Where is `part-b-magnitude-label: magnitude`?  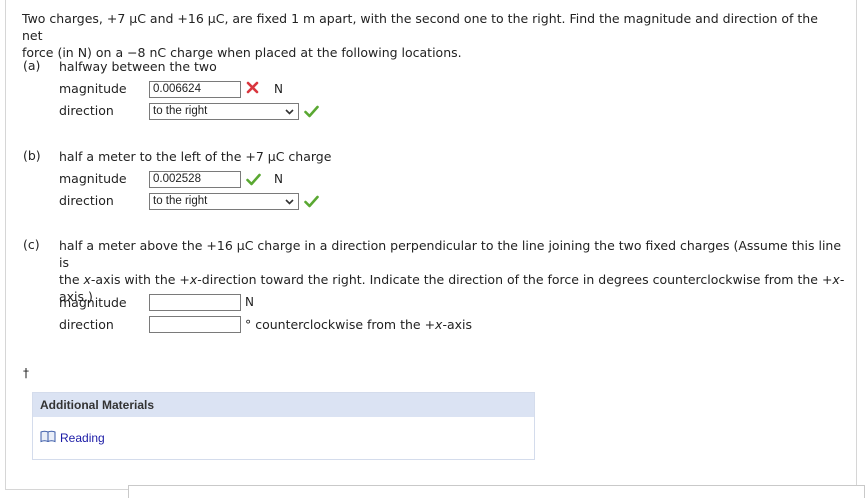 part-b-magnitude-label: magnitude is located at coordinates (93, 178).